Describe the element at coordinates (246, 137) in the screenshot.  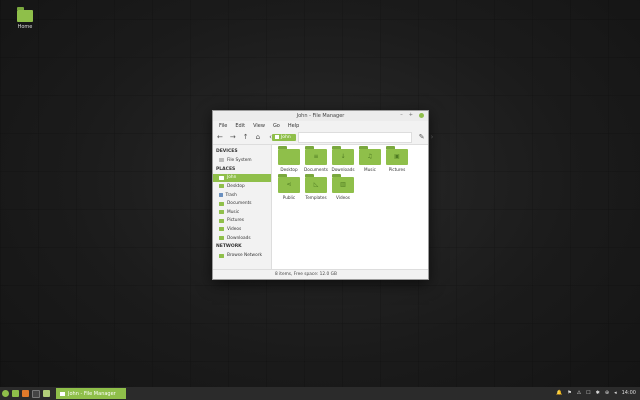
I see `up-icon: ↑` at that location.